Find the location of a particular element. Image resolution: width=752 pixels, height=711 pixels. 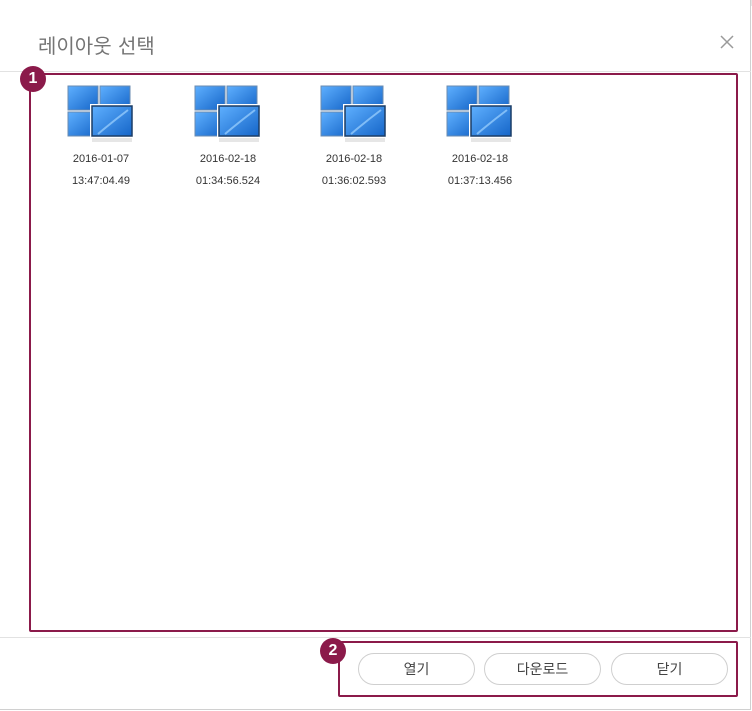

close-button is located at coordinates (727, 42).